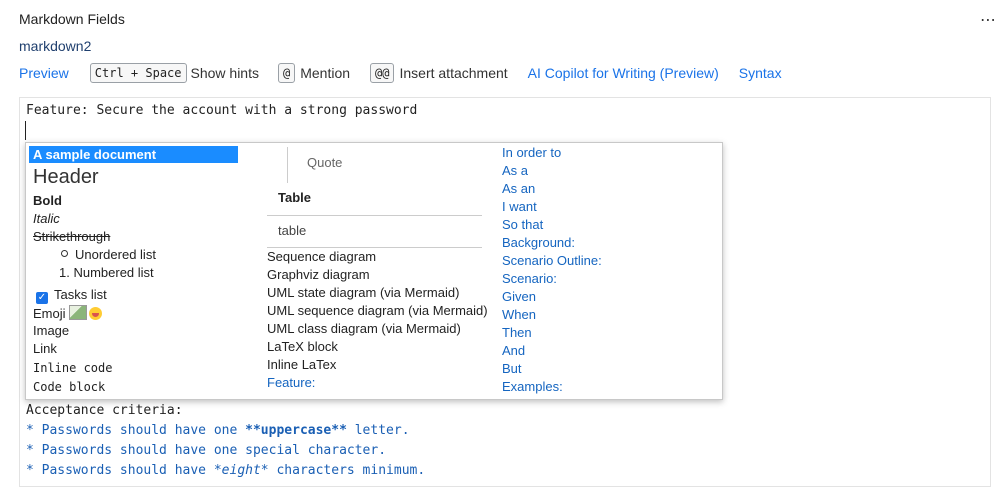 This screenshot has height=493, width=1001. What do you see at coordinates (760, 73) in the screenshot?
I see `syntax-link: Syntax` at bounding box center [760, 73].